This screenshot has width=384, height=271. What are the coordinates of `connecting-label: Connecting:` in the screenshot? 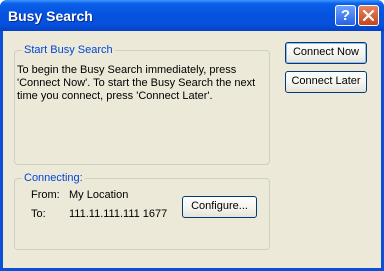 It's located at (53, 178).